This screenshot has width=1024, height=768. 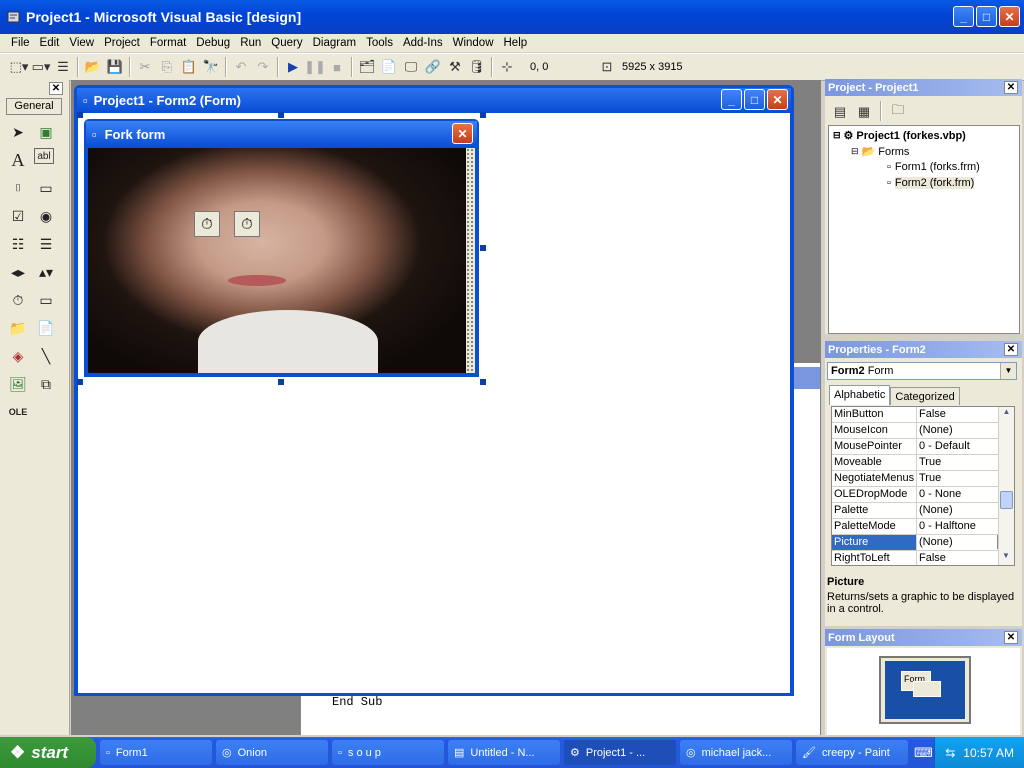 I want to click on maximize-button: □, so click(x=986, y=16).